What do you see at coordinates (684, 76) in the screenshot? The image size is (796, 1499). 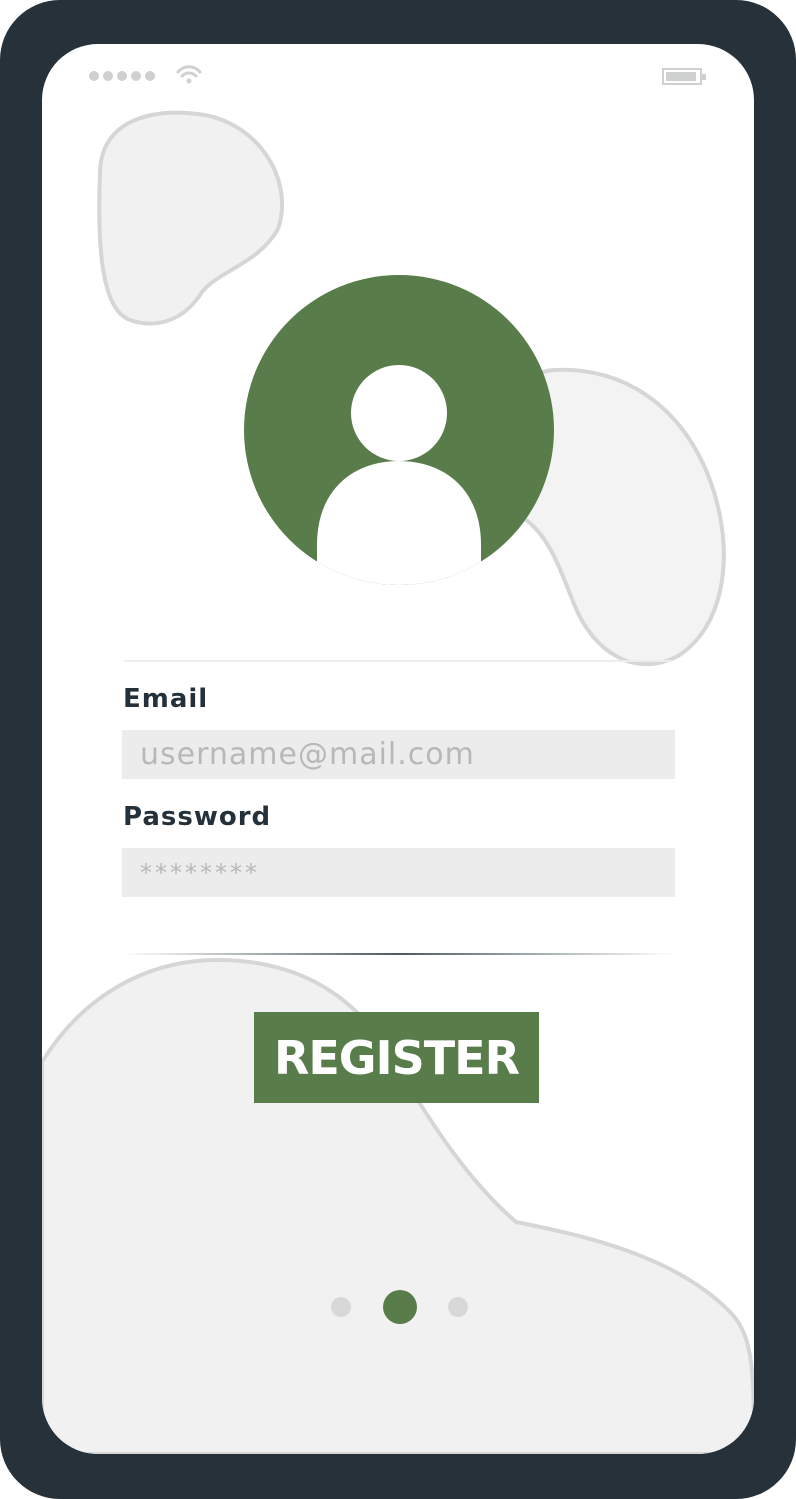 I see `battery-icon` at bounding box center [684, 76].